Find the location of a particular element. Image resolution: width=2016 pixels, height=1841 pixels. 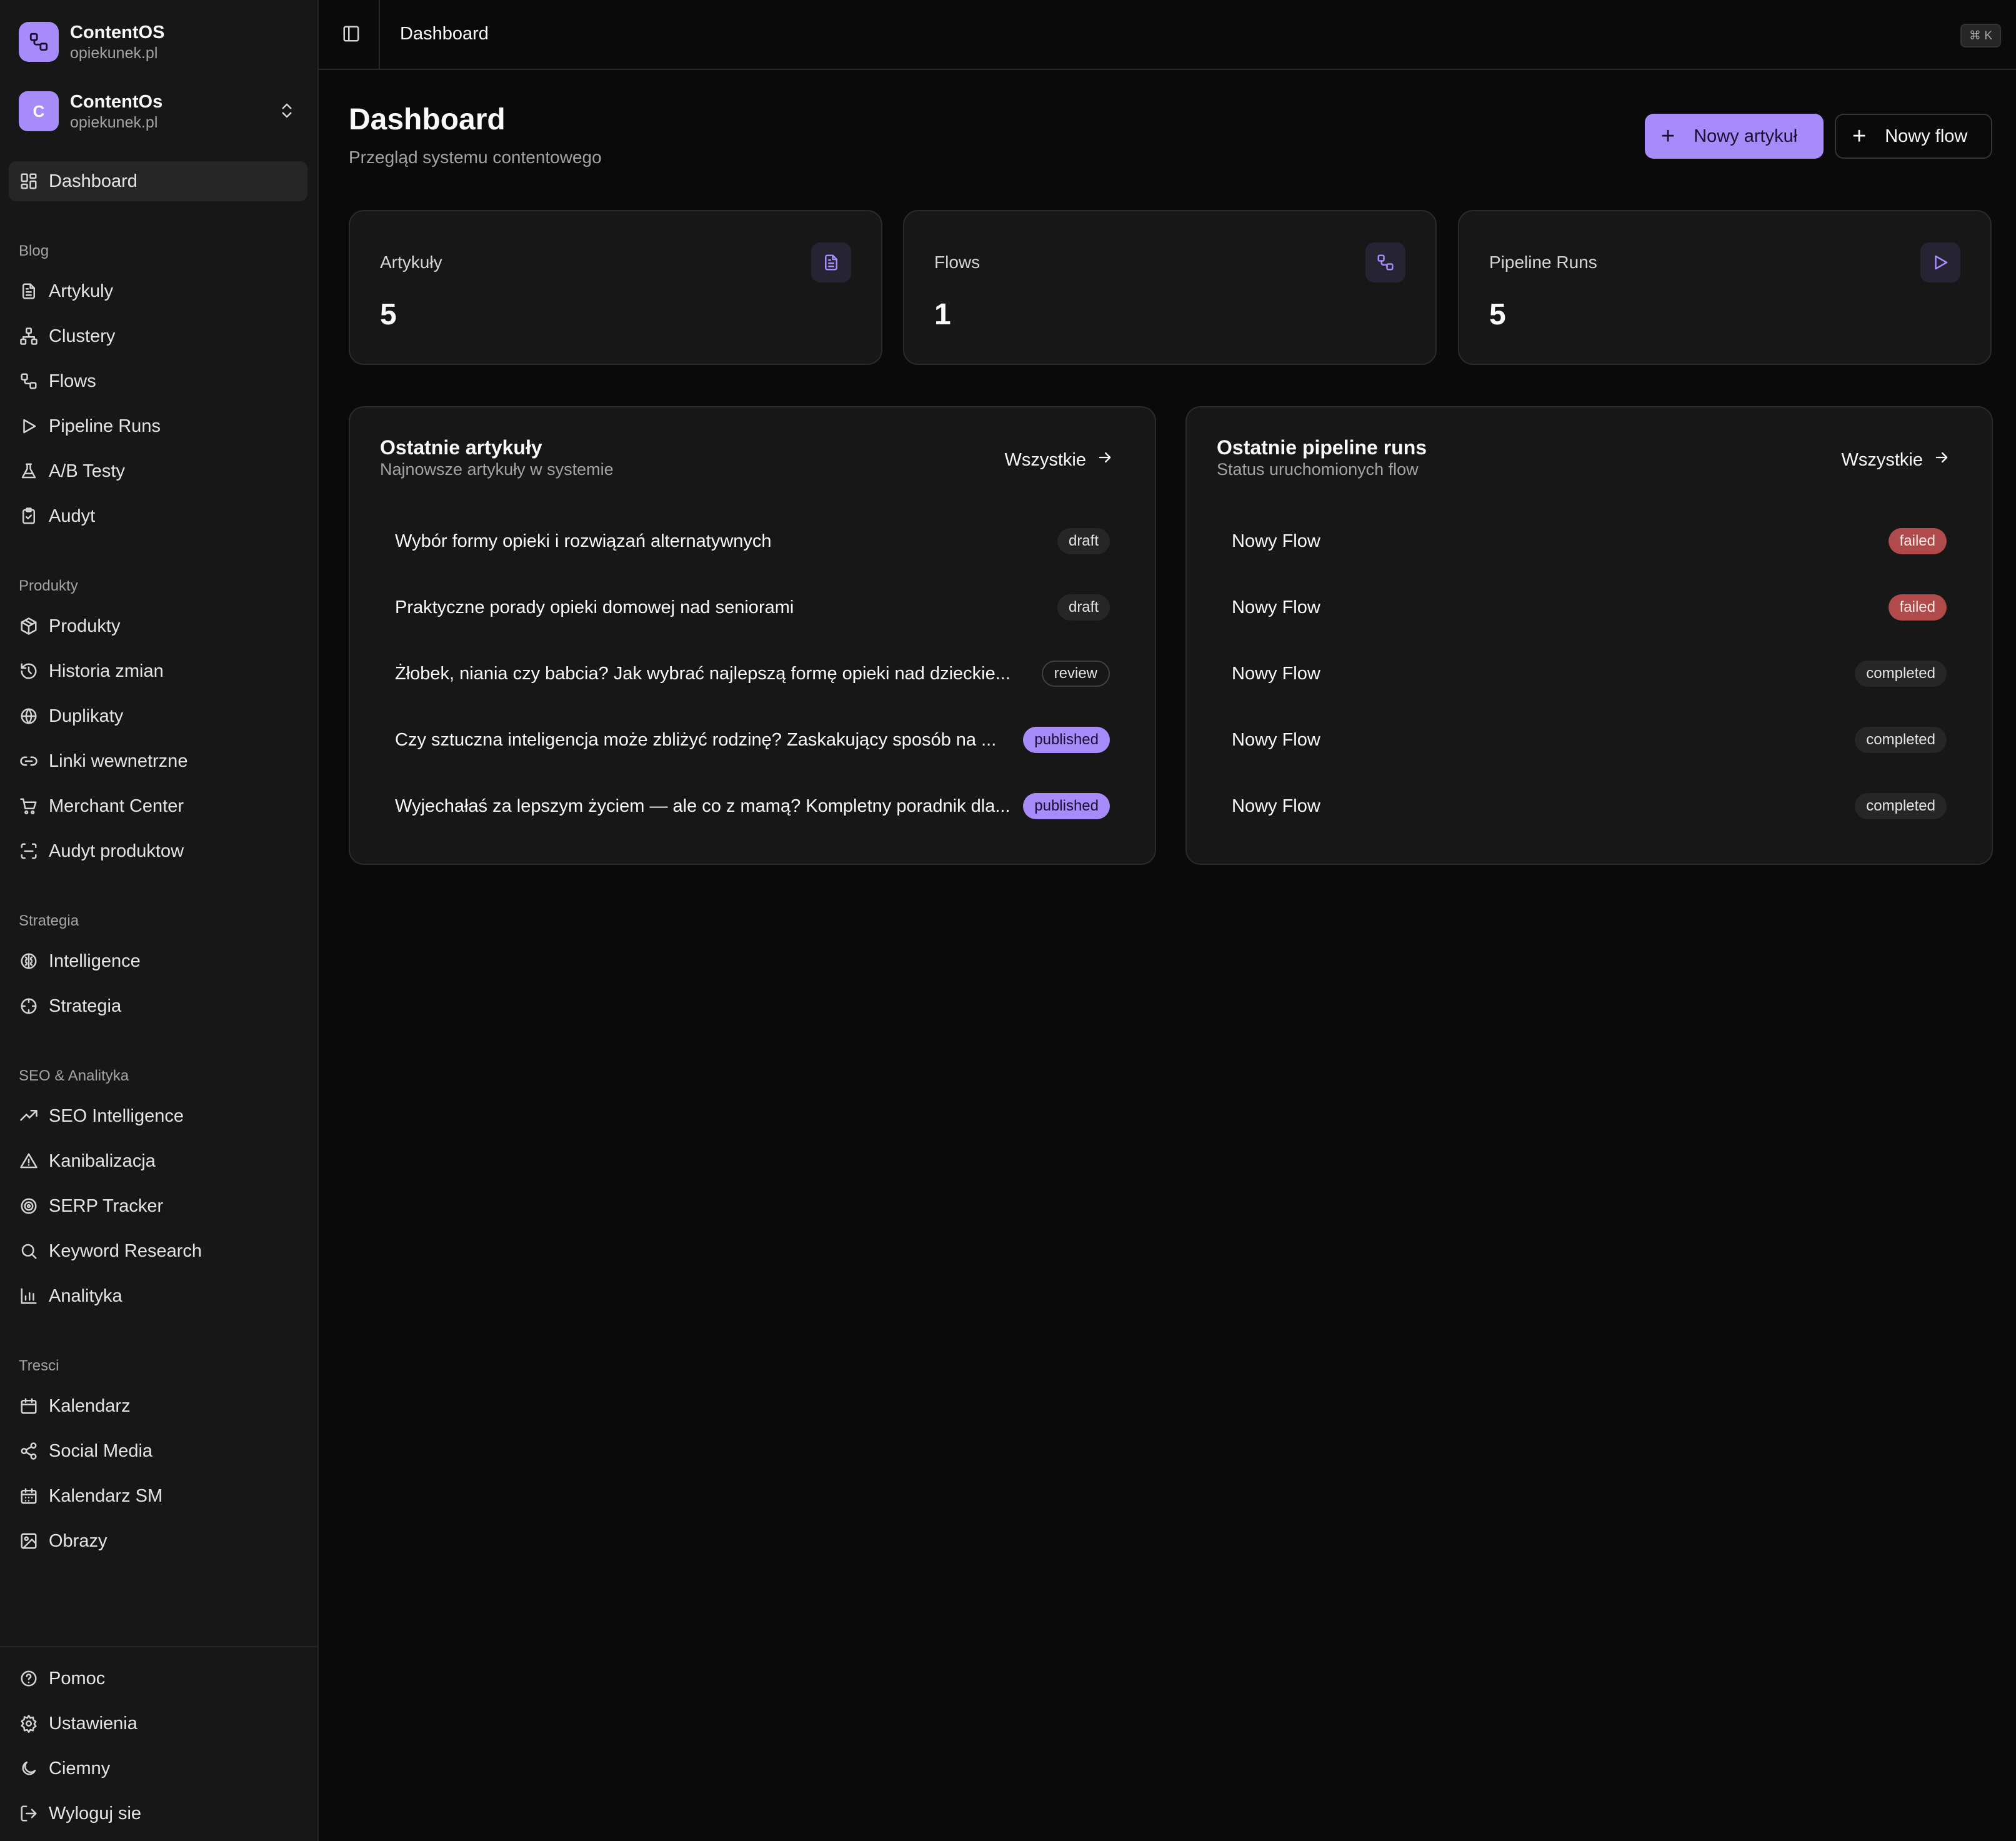

sidebar-item-obrazy: Obrazy is located at coordinates (63, 1541).